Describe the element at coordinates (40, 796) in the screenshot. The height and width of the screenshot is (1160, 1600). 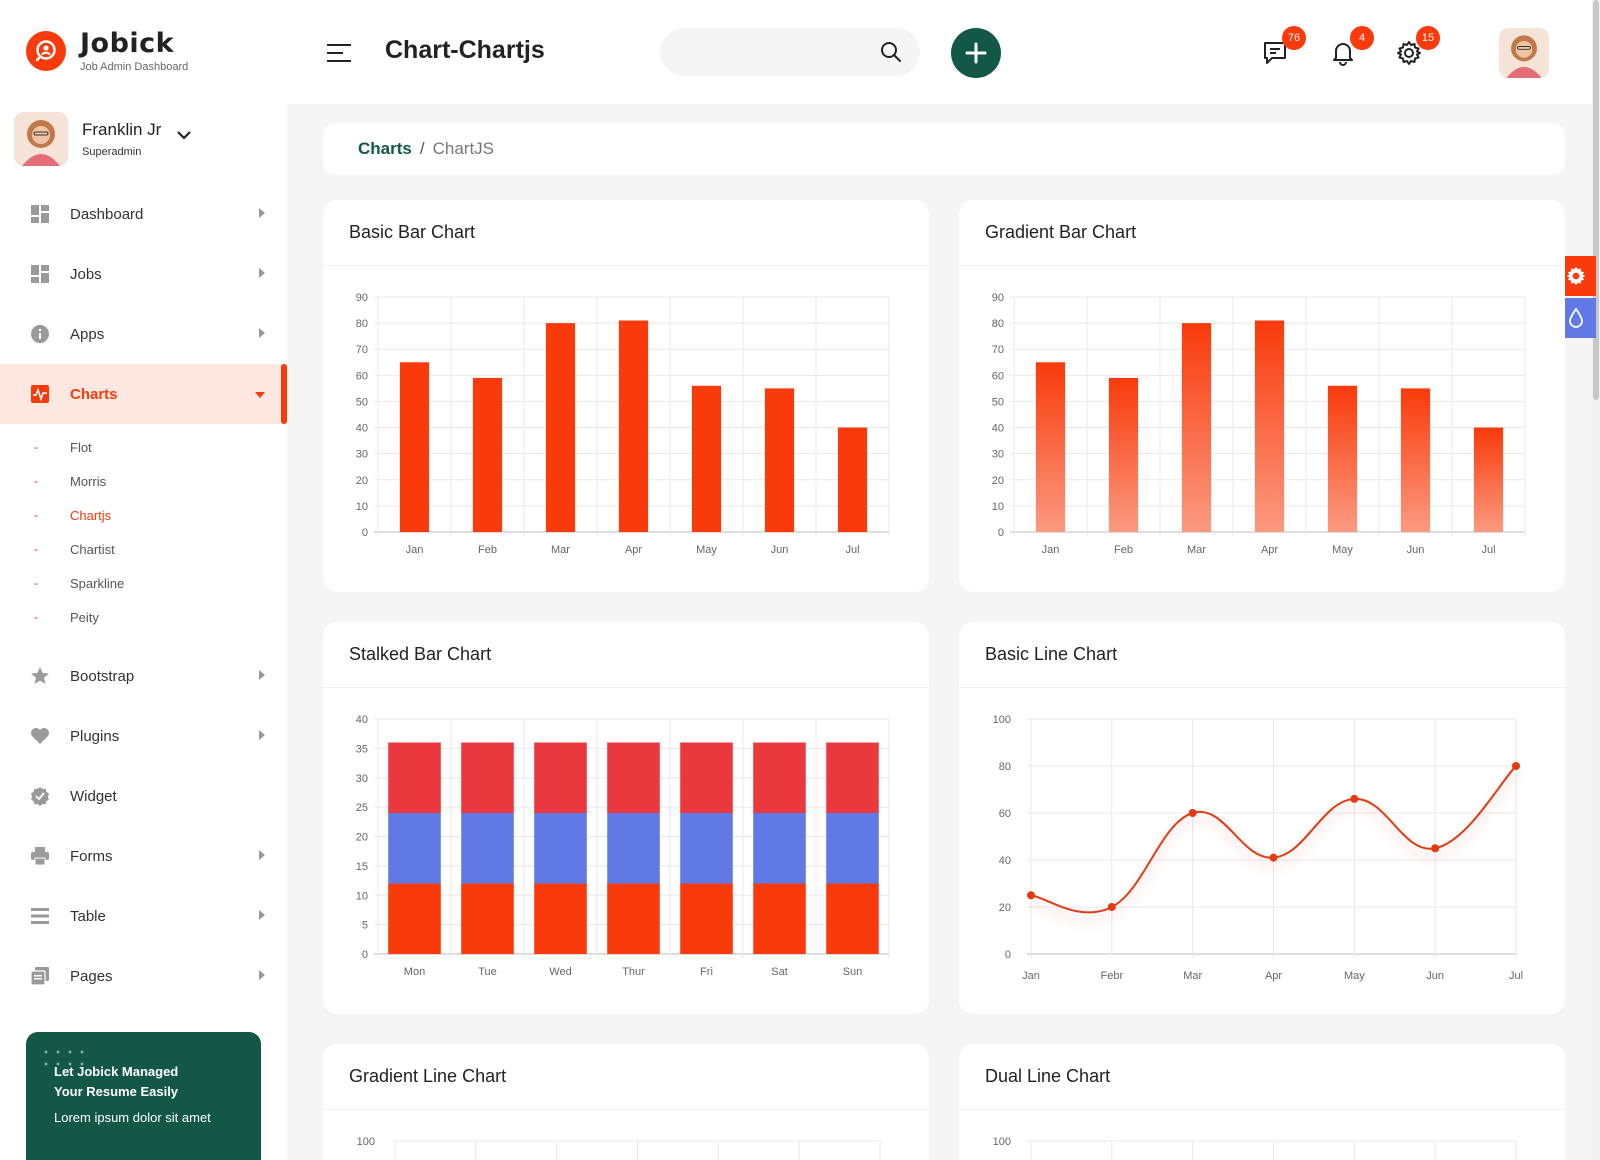
I see `badge-check-icon` at that location.